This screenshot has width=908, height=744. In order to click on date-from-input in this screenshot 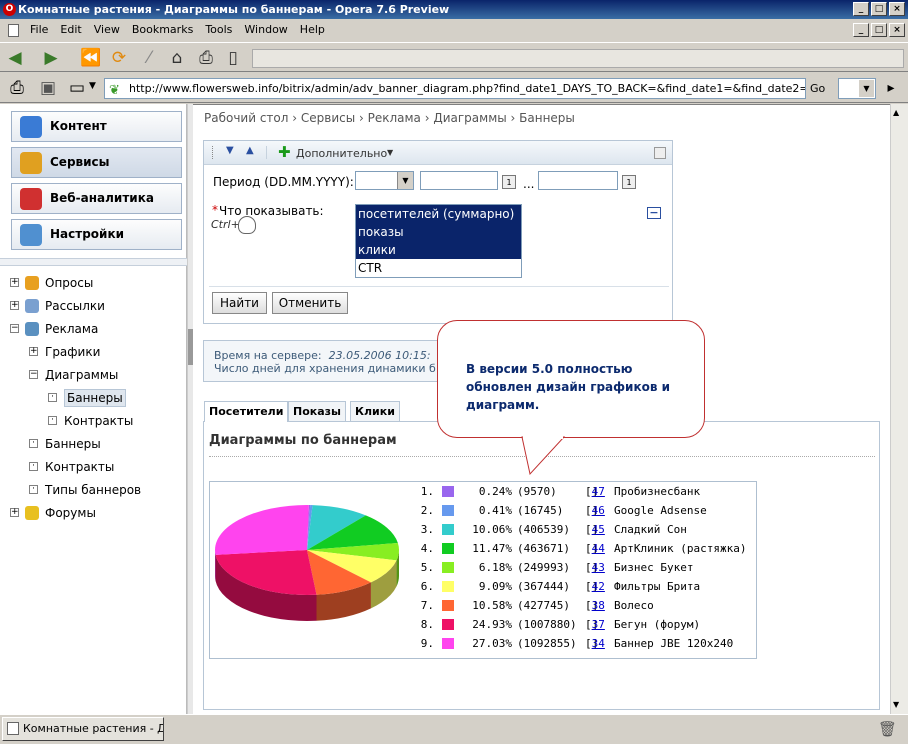, I will do `click(459, 180)`.